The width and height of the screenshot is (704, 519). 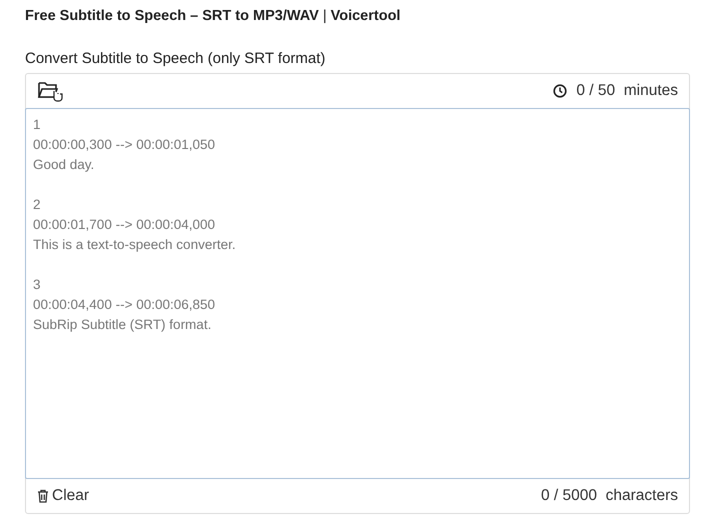 I want to click on folder-icon, so click(x=50, y=91).